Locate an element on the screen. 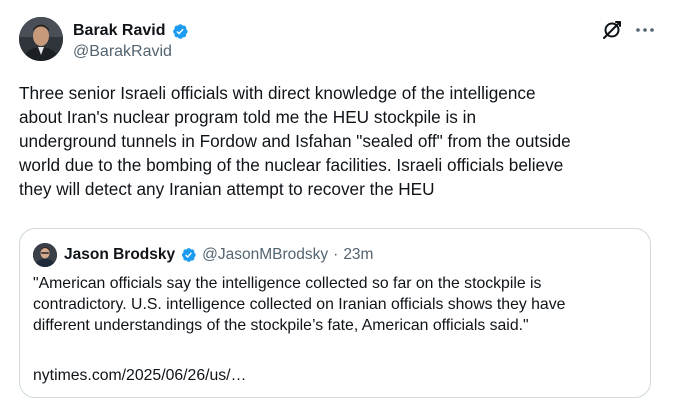 This screenshot has width=677, height=409. author-avatar is located at coordinates (41, 39).